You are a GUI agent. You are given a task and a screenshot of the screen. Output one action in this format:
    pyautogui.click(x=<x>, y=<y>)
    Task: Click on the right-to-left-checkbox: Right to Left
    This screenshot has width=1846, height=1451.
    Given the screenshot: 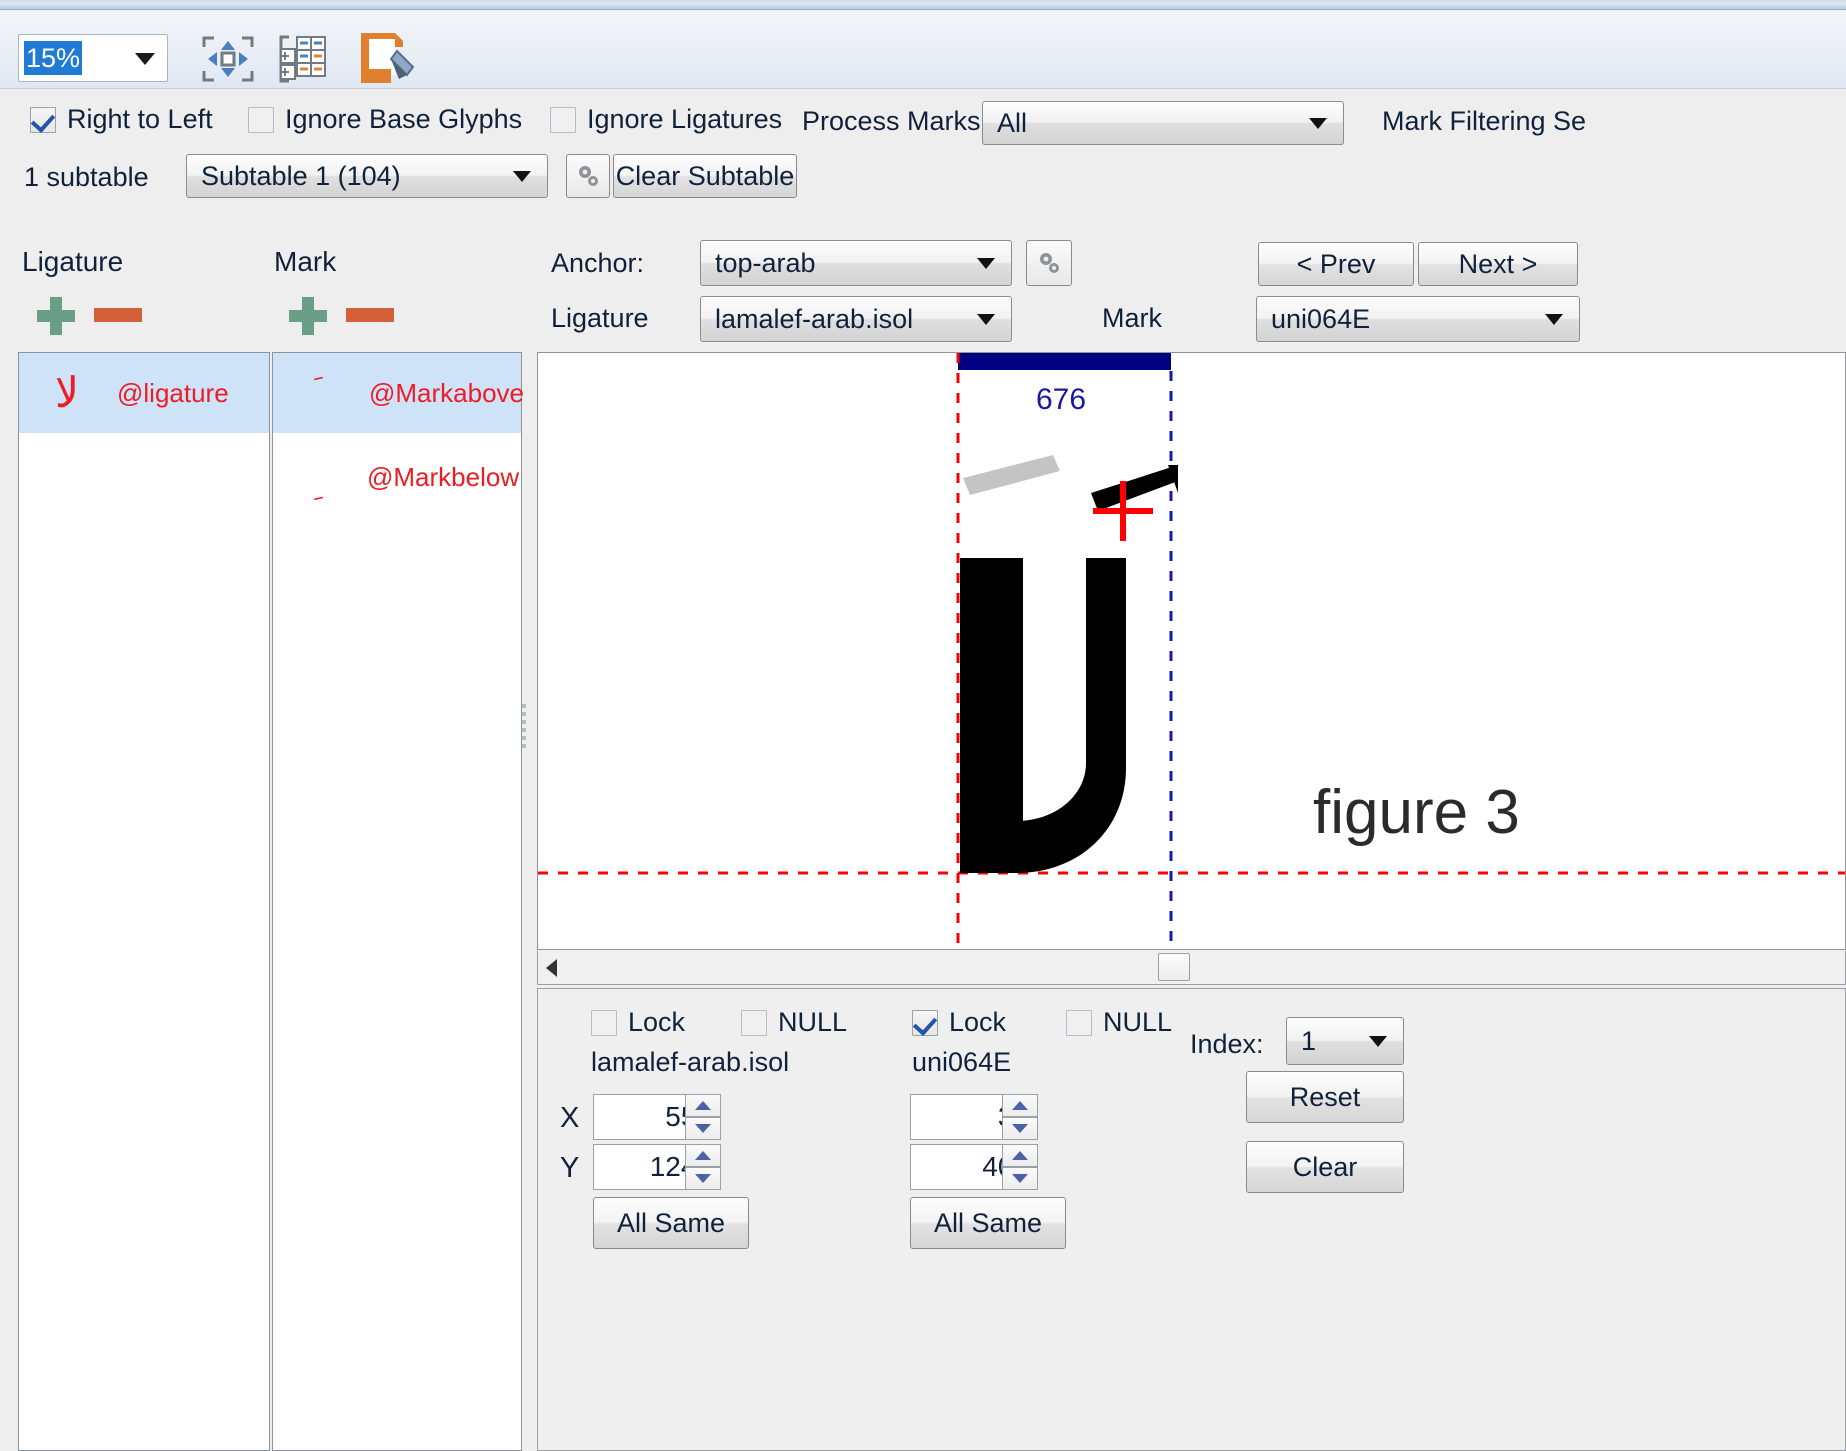 What is the action you would take?
    pyautogui.click(x=121, y=119)
    